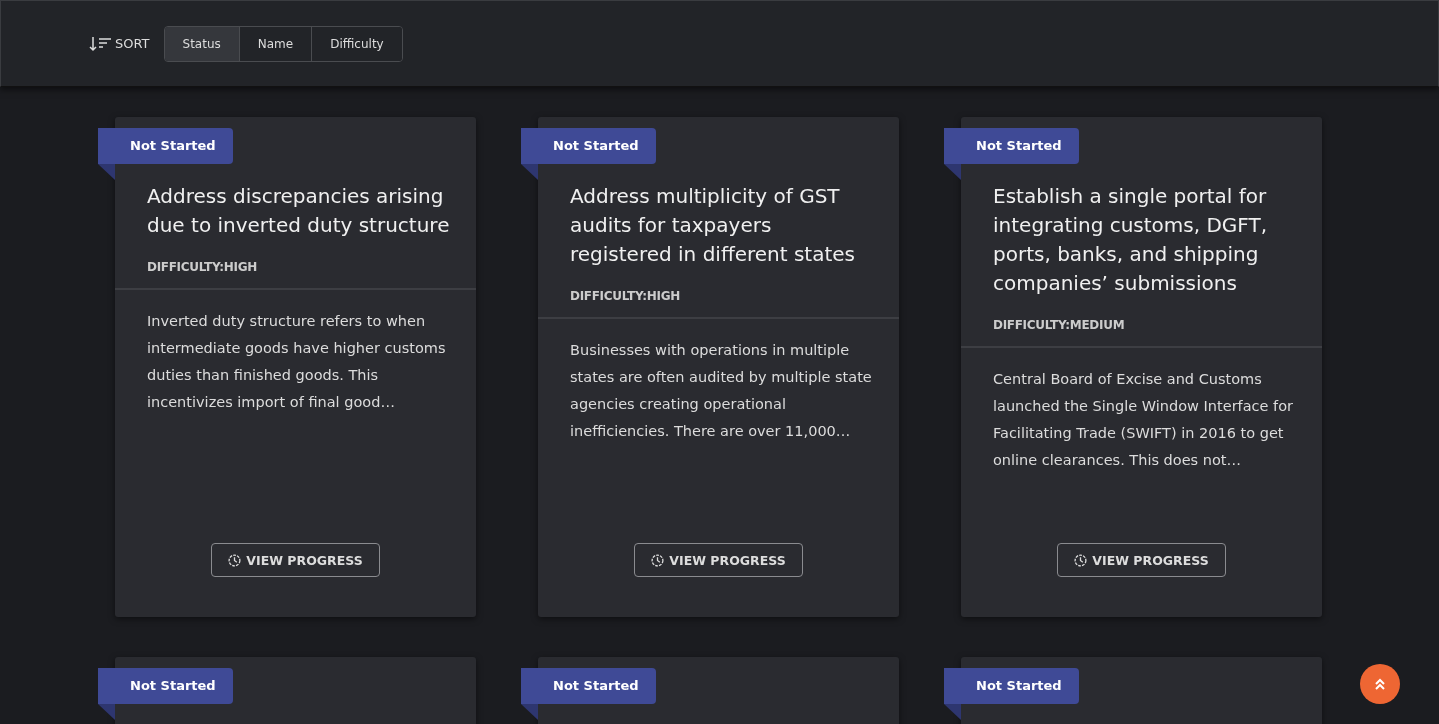 Image resolution: width=1439 pixels, height=724 pixels. I want to click on difficulty-label: DIFFICULTY:MEDIUM, so click(1059, 325).